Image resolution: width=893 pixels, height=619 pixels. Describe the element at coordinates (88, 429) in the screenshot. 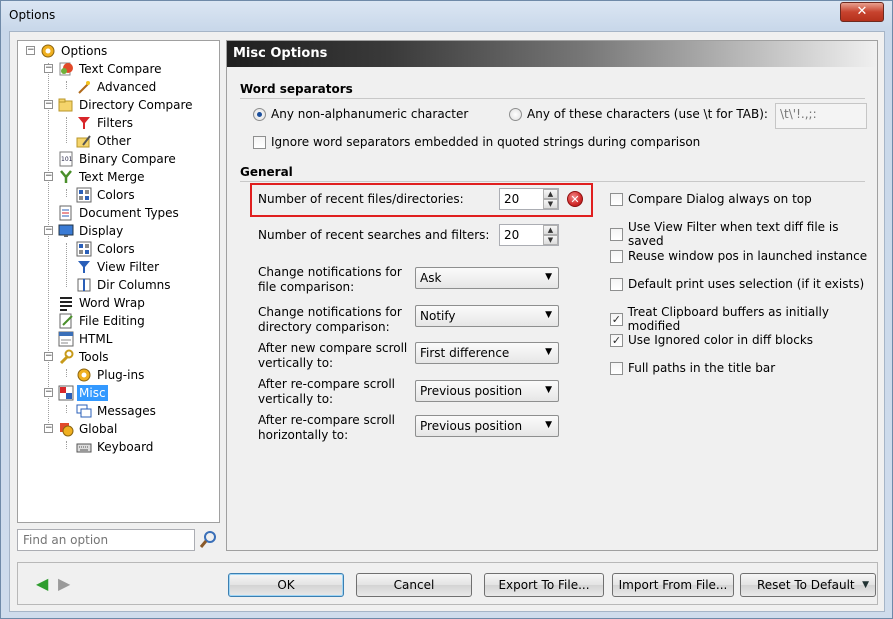

I see `tree-item-global: Global` at that location.